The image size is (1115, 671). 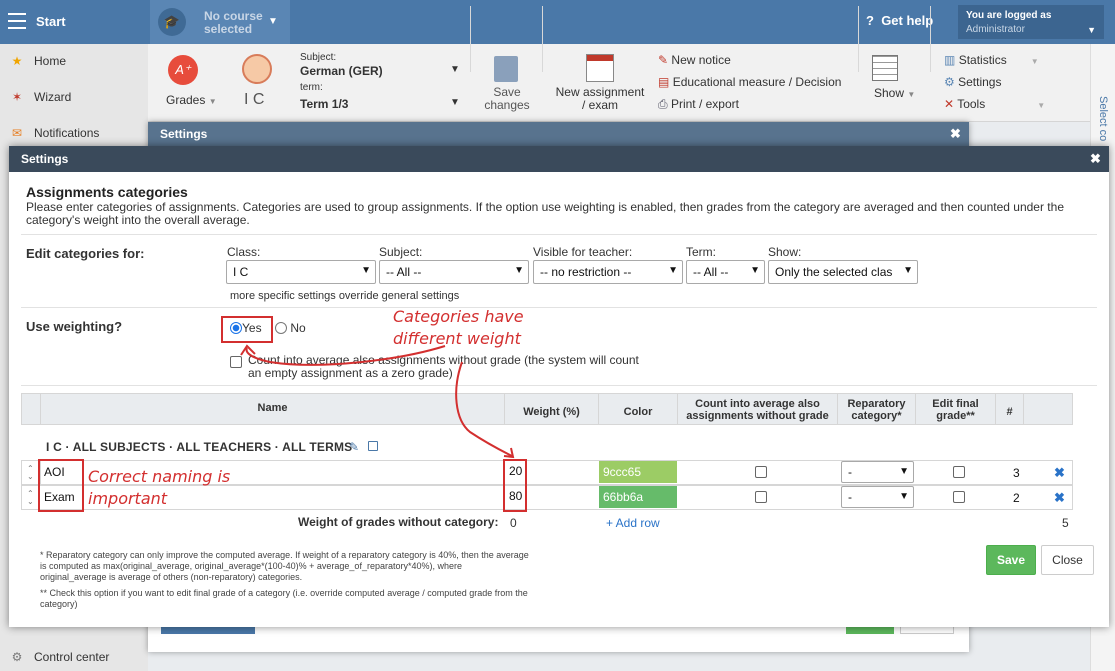 I want to click on annotation-arrows, so click(x=377, y=401).